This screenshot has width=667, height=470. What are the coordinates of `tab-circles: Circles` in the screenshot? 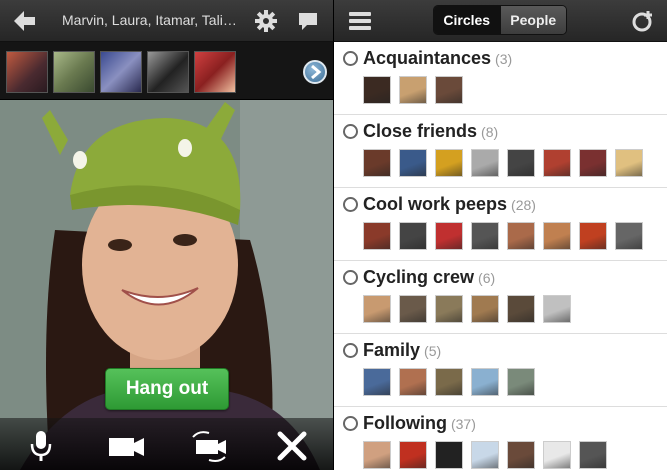 It's located at (467, 20).